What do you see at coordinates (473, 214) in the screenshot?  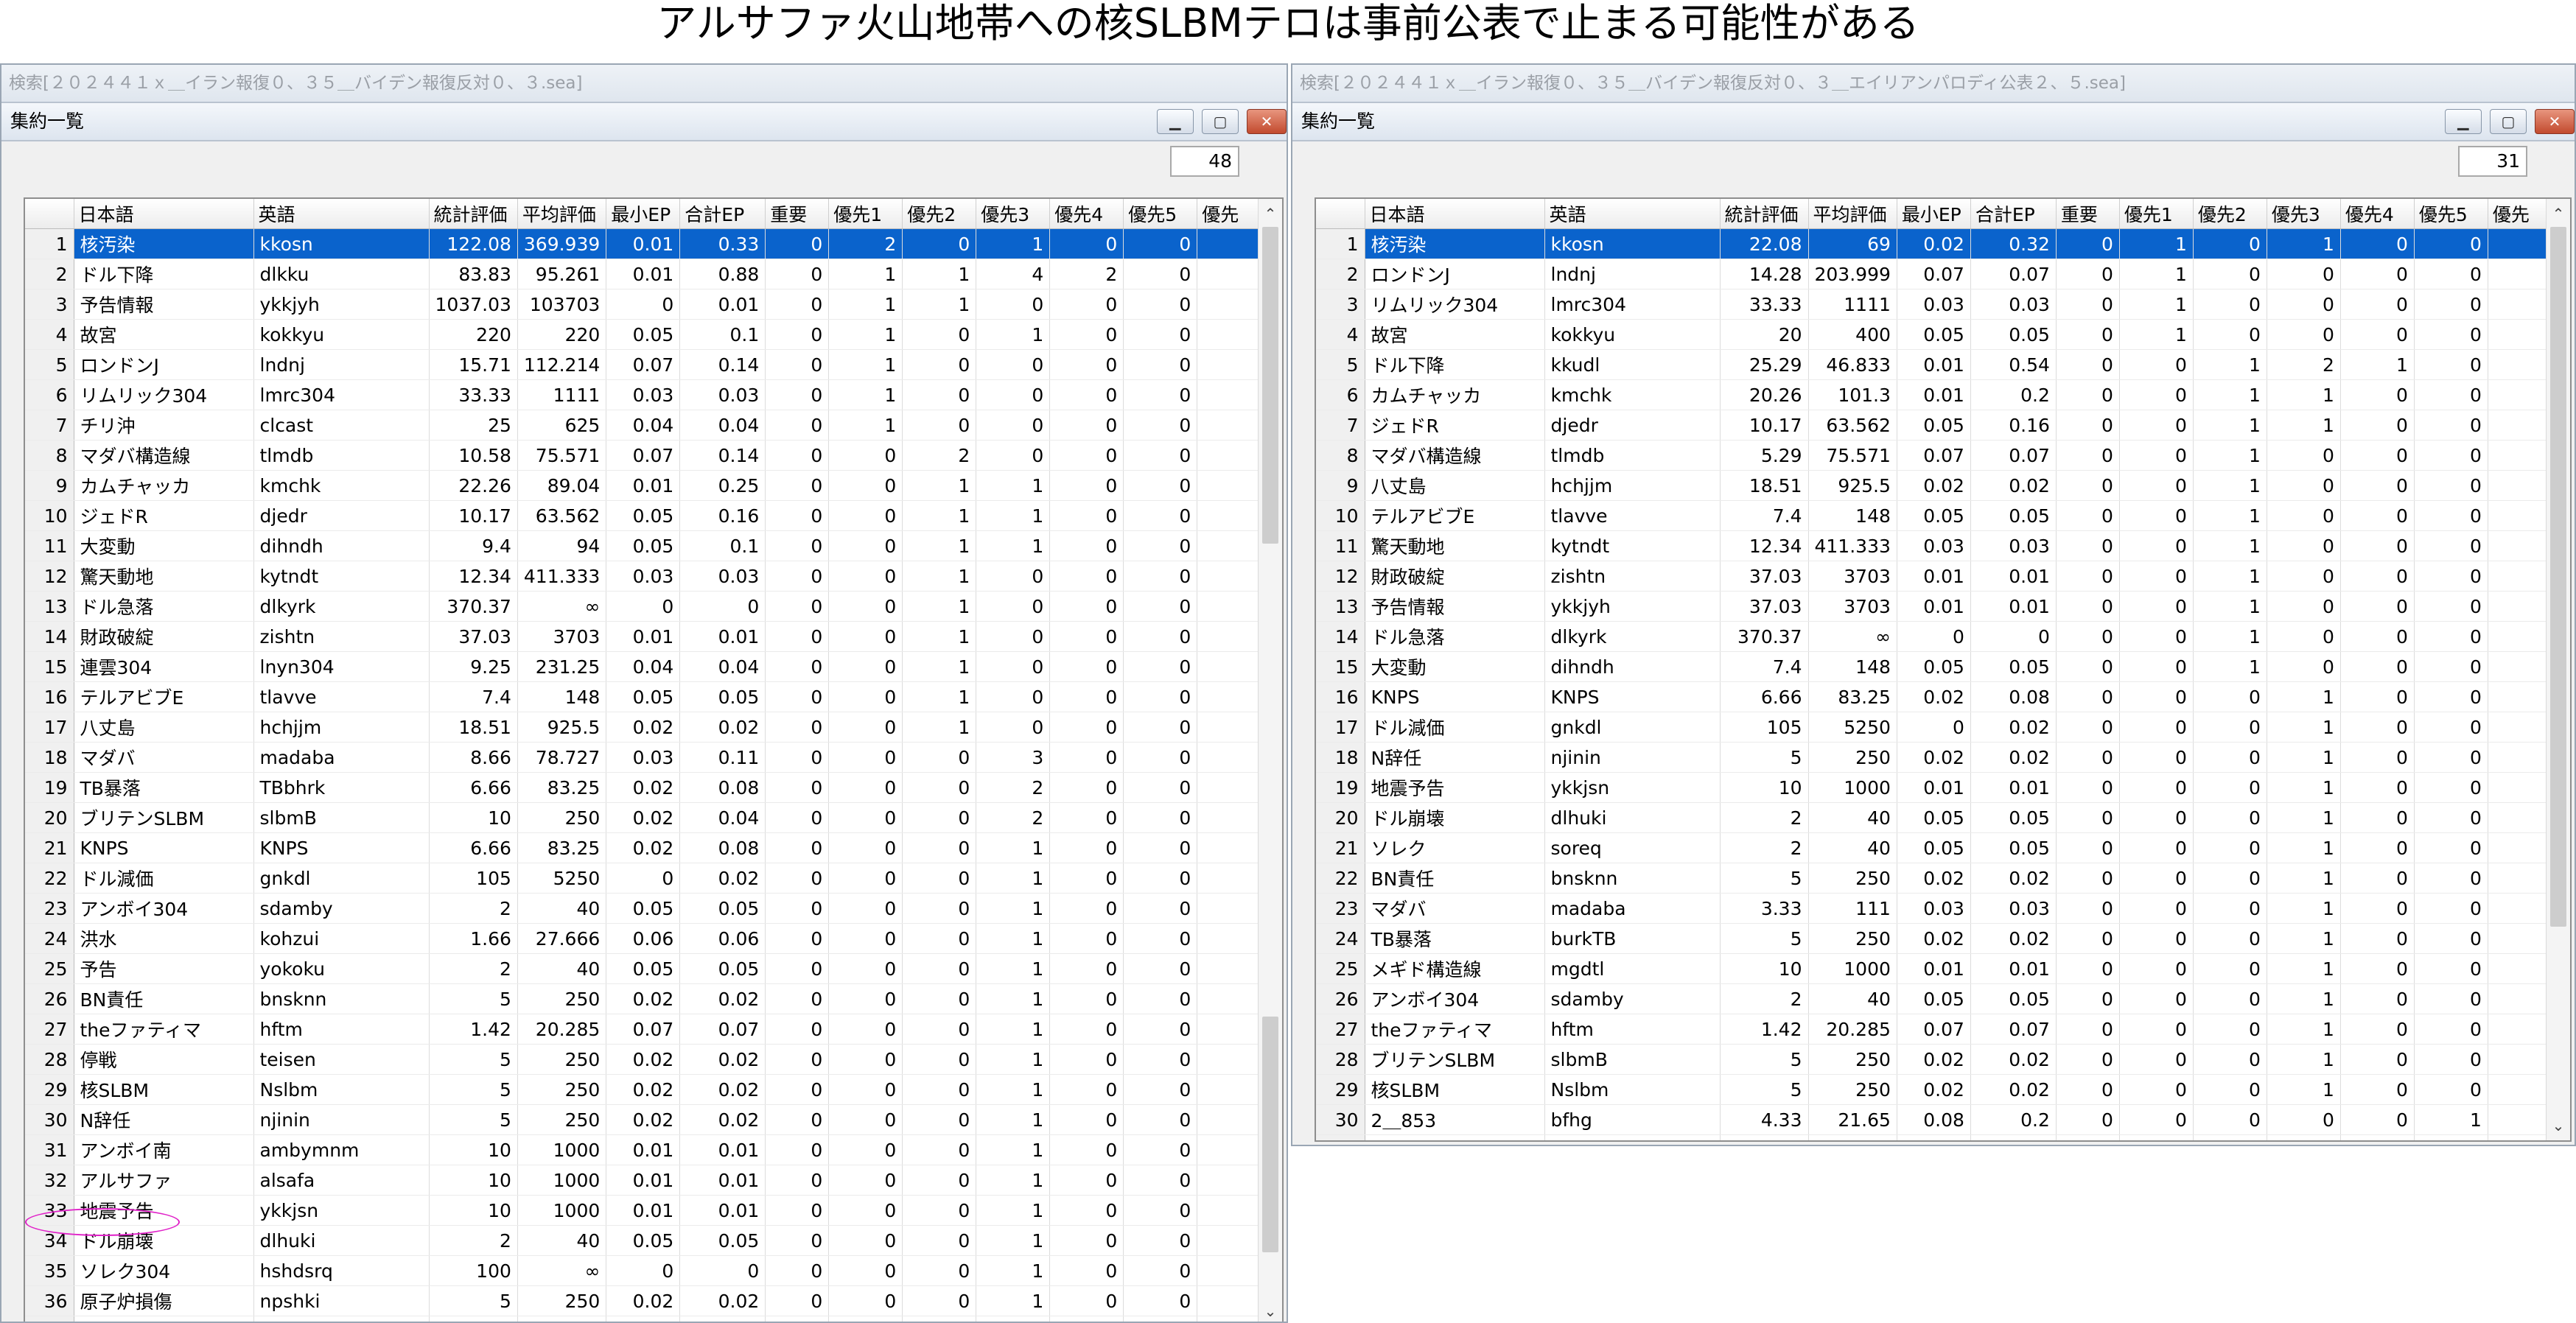 I see `column-header: 統計評価` at bounding box center [473, 214].